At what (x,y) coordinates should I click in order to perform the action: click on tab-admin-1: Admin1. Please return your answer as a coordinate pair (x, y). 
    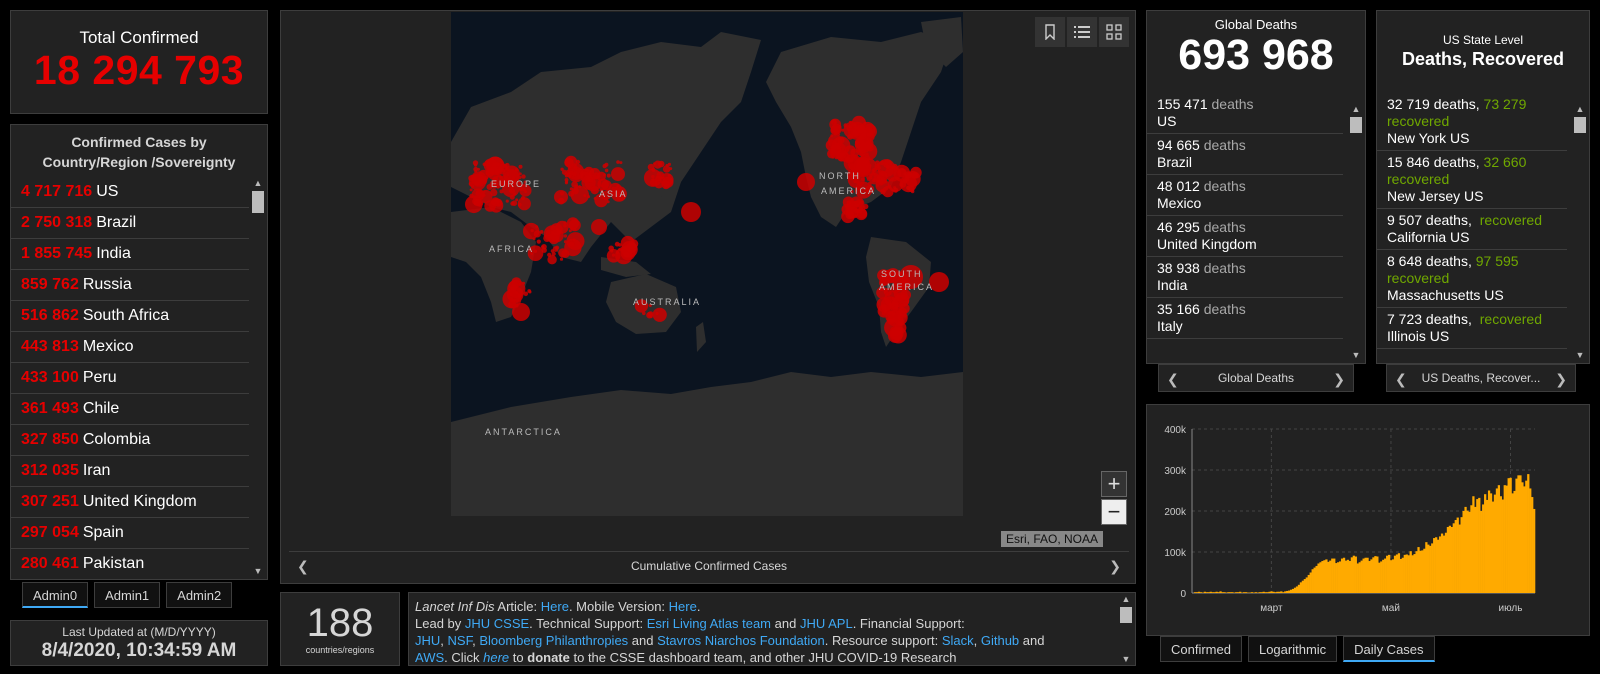
    Looking at the image, I should click on (127, 595).